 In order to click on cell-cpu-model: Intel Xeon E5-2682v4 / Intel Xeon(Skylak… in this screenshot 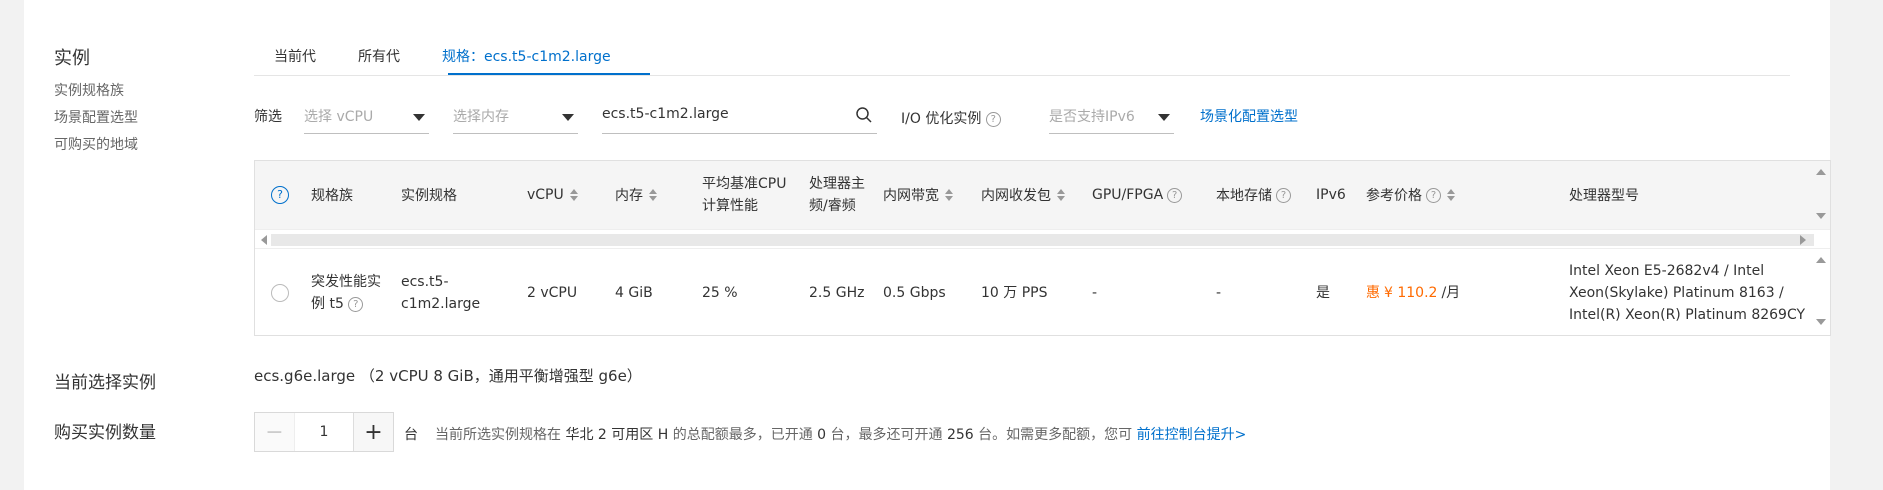, I will do `click(1687, 293)`.